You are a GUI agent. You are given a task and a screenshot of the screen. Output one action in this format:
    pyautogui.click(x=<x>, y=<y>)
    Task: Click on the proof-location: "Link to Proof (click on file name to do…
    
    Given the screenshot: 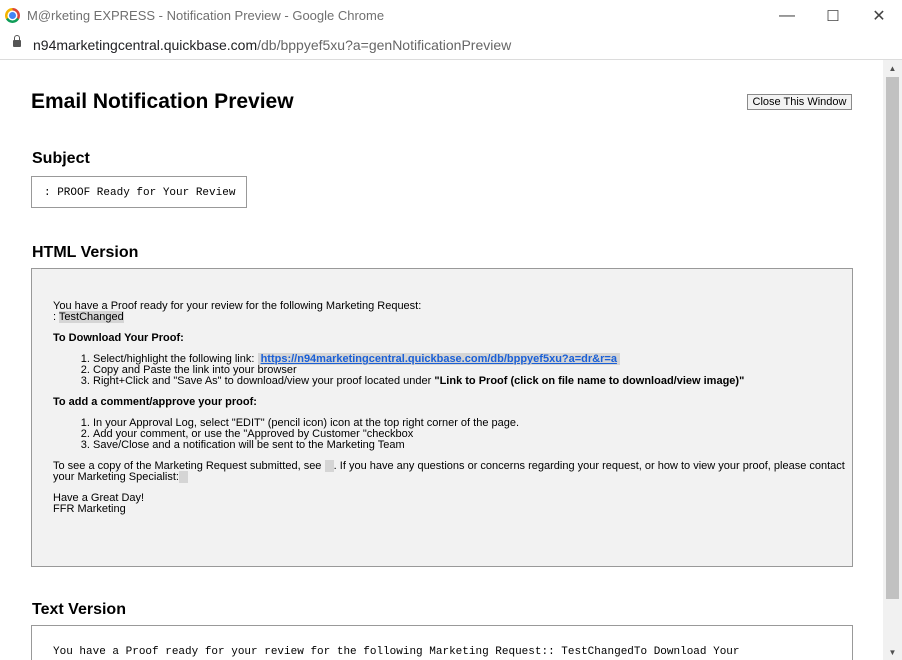 What is the action you would take?
    pyautogui.click(x=589, y=381)
    